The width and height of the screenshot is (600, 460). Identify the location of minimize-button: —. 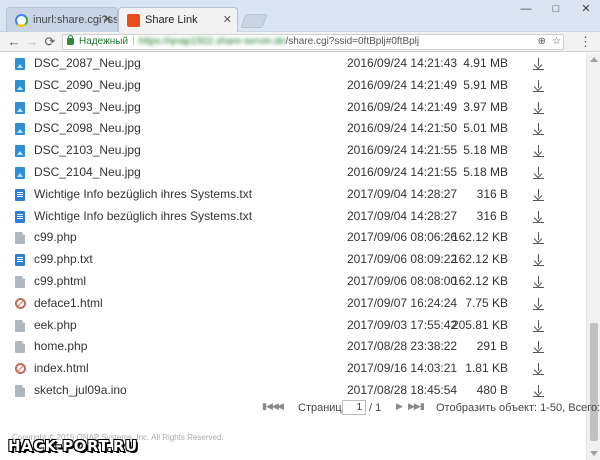
(526, 9).